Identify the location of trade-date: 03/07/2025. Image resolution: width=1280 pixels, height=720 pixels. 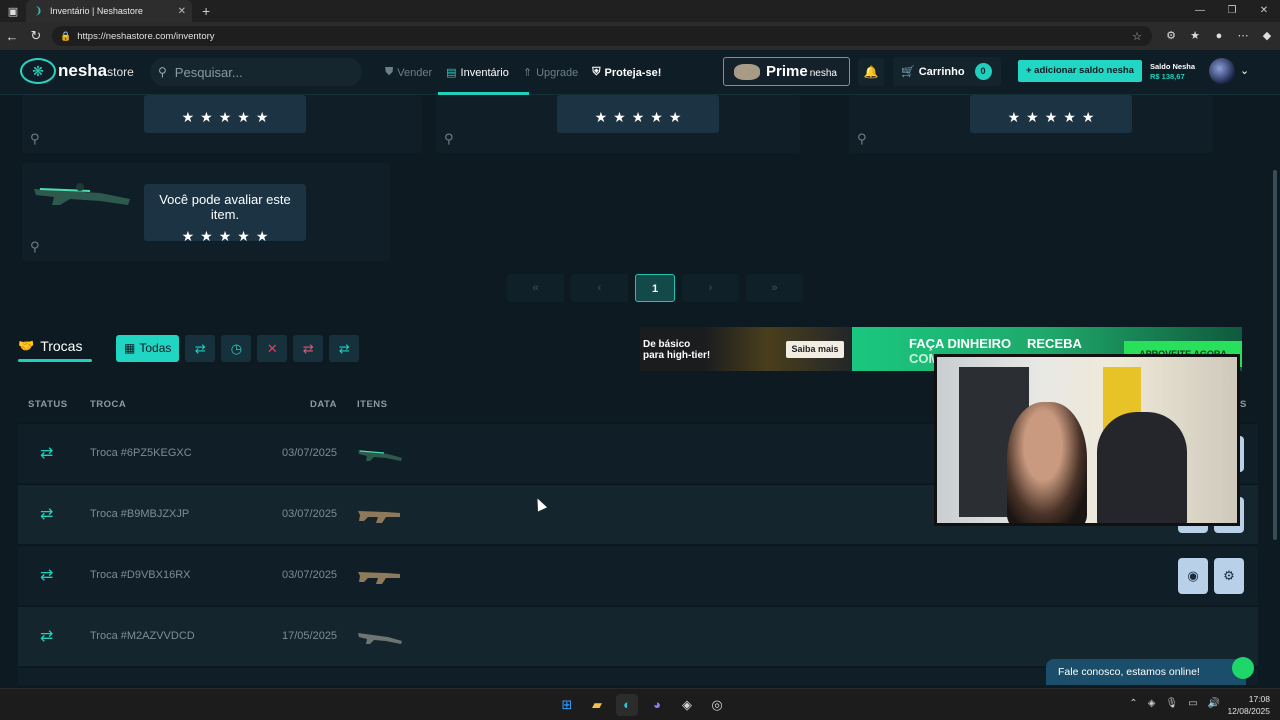
(310, 453).